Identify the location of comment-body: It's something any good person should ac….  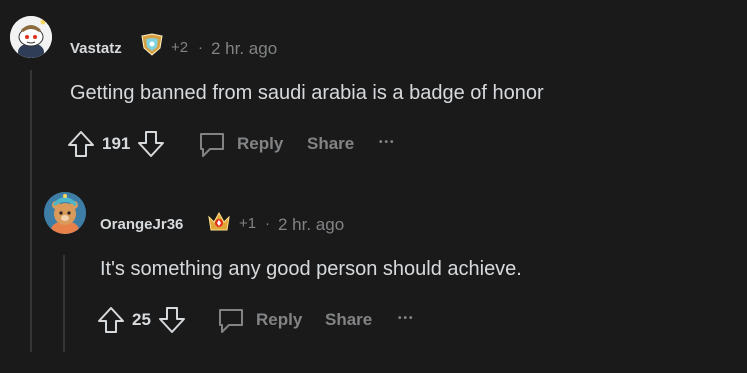
(311, 269).